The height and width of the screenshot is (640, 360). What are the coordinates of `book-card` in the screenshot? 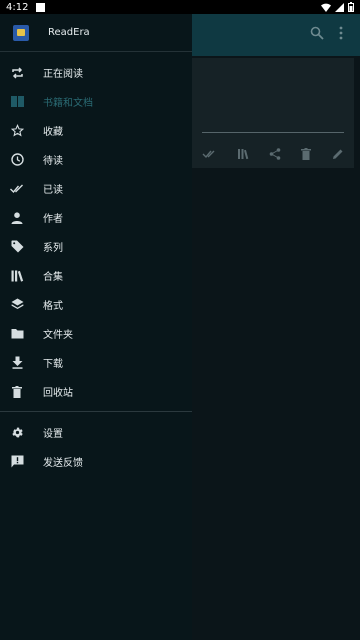 It's located at (273, 113).